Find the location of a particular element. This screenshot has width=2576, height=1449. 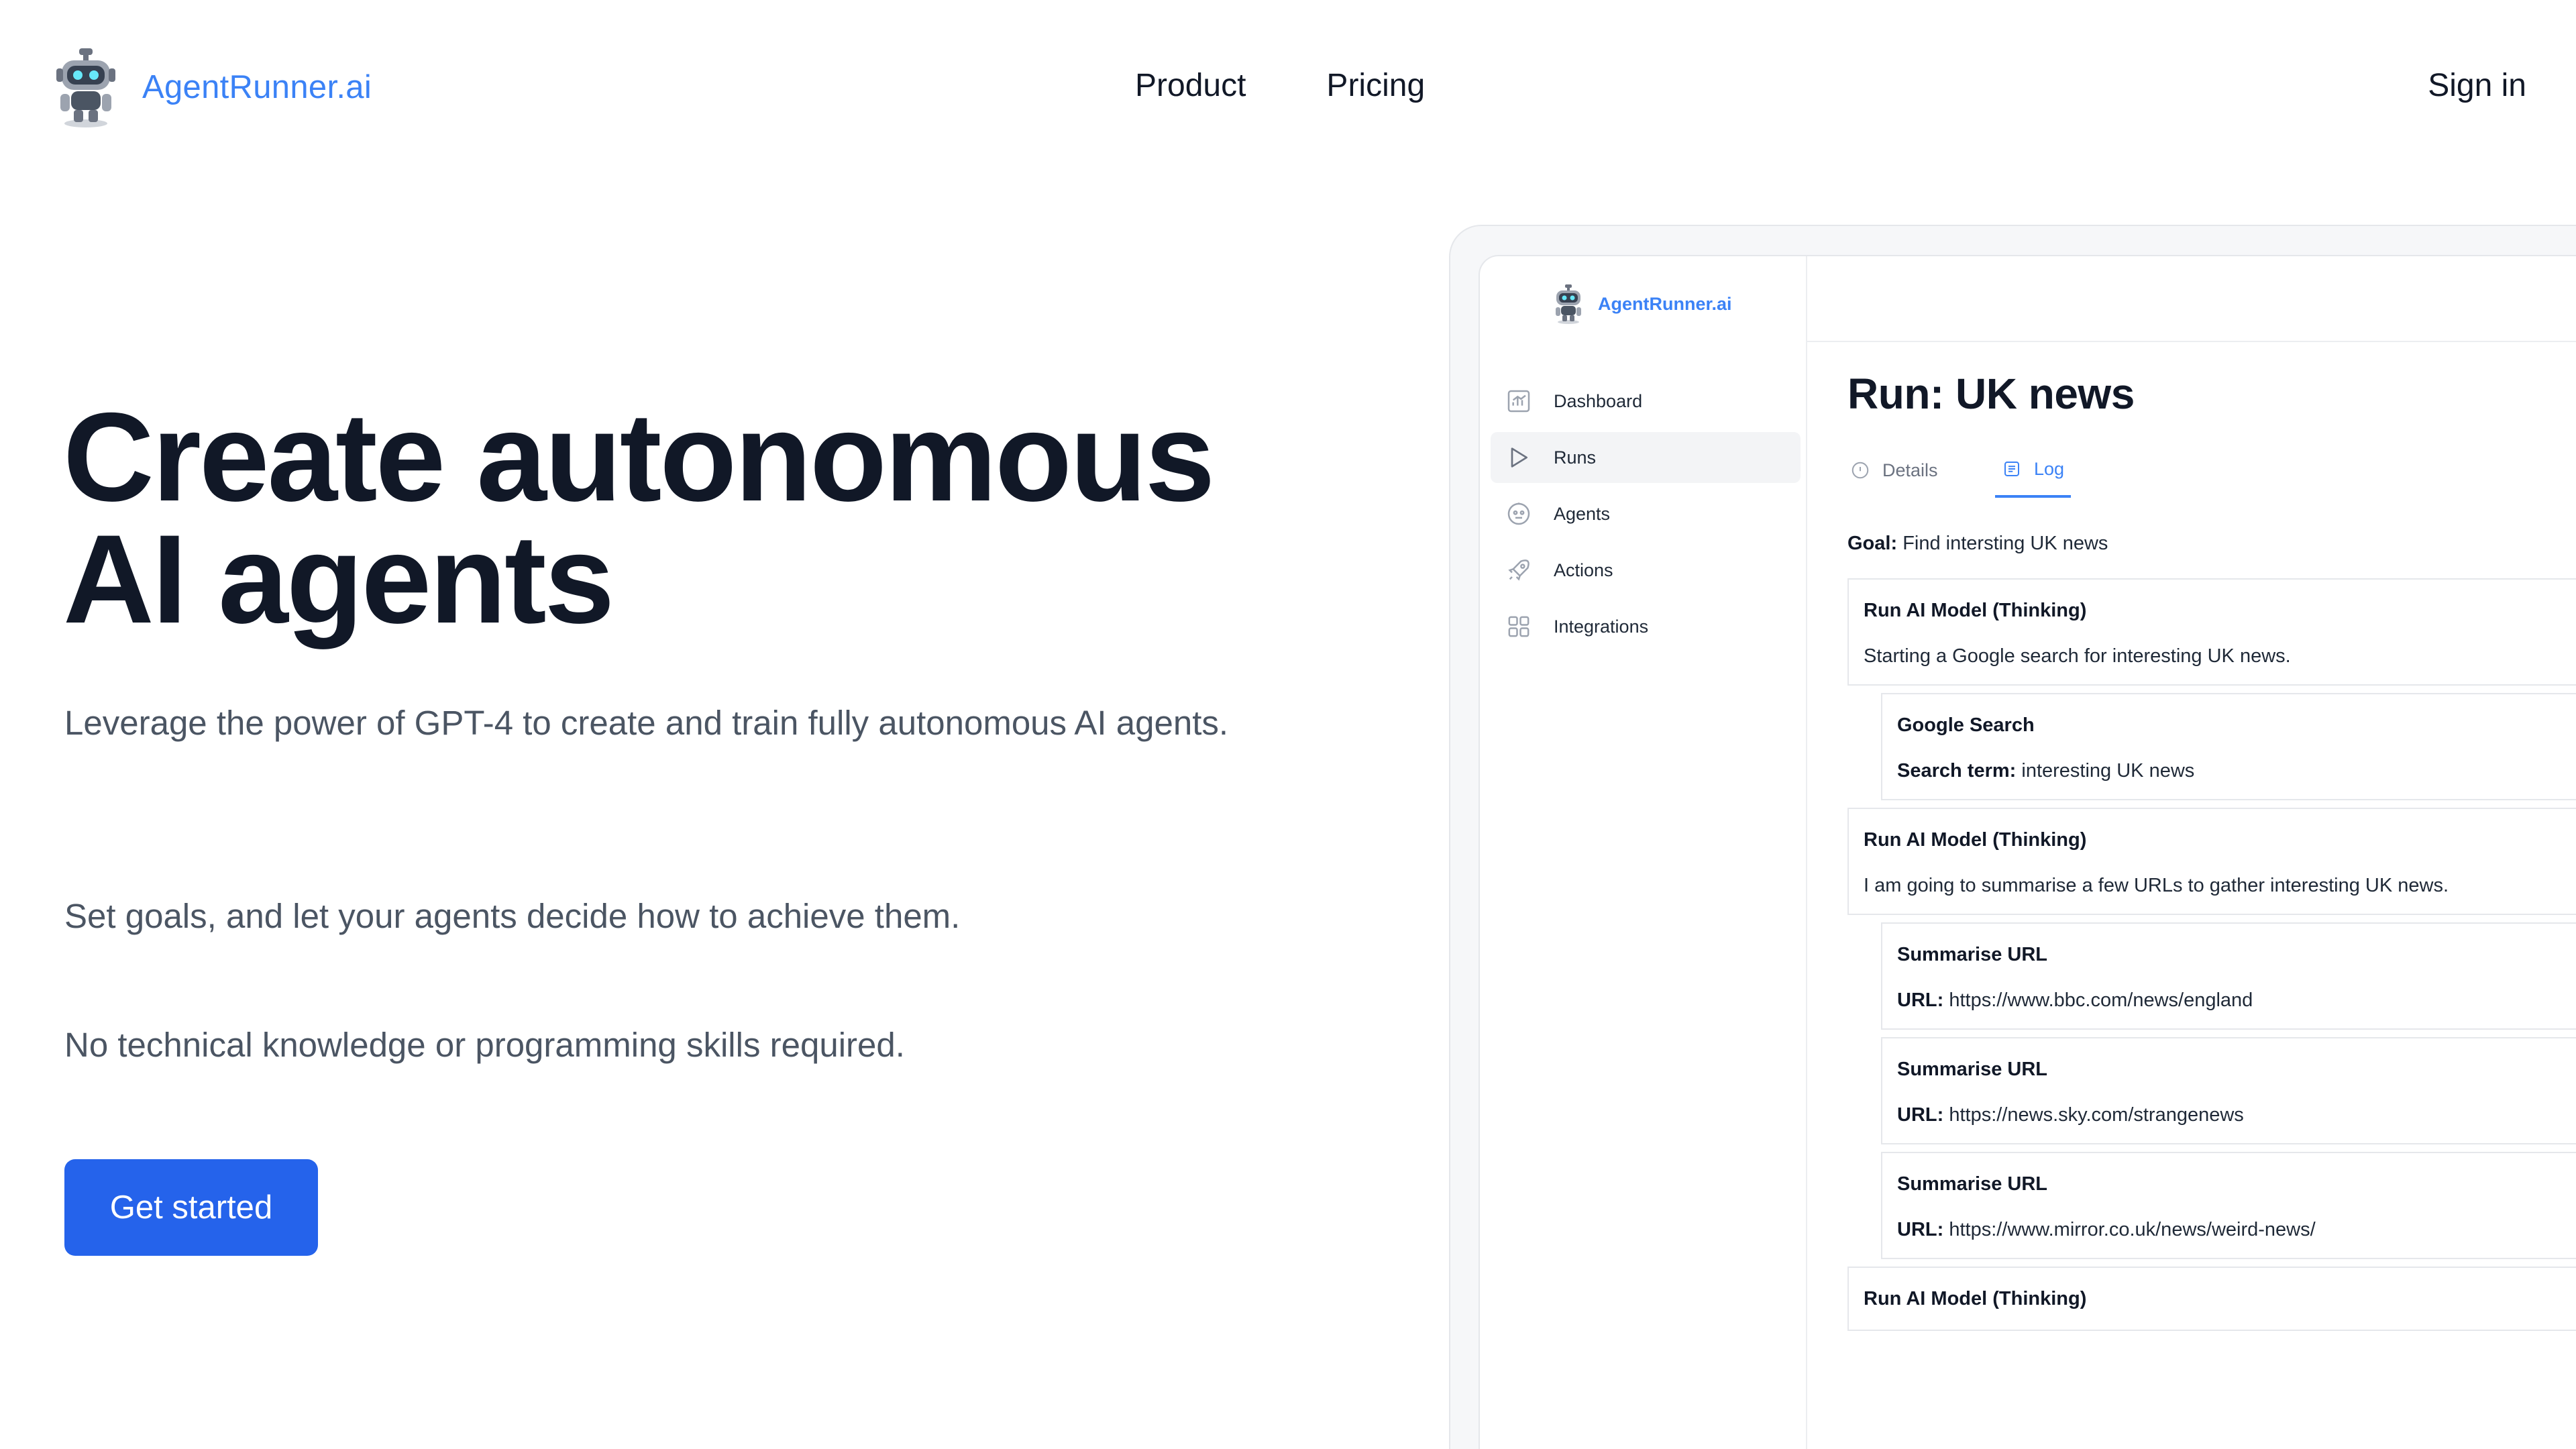

nav-link-pricing: Pricing is located at coordinates (1375, 85).